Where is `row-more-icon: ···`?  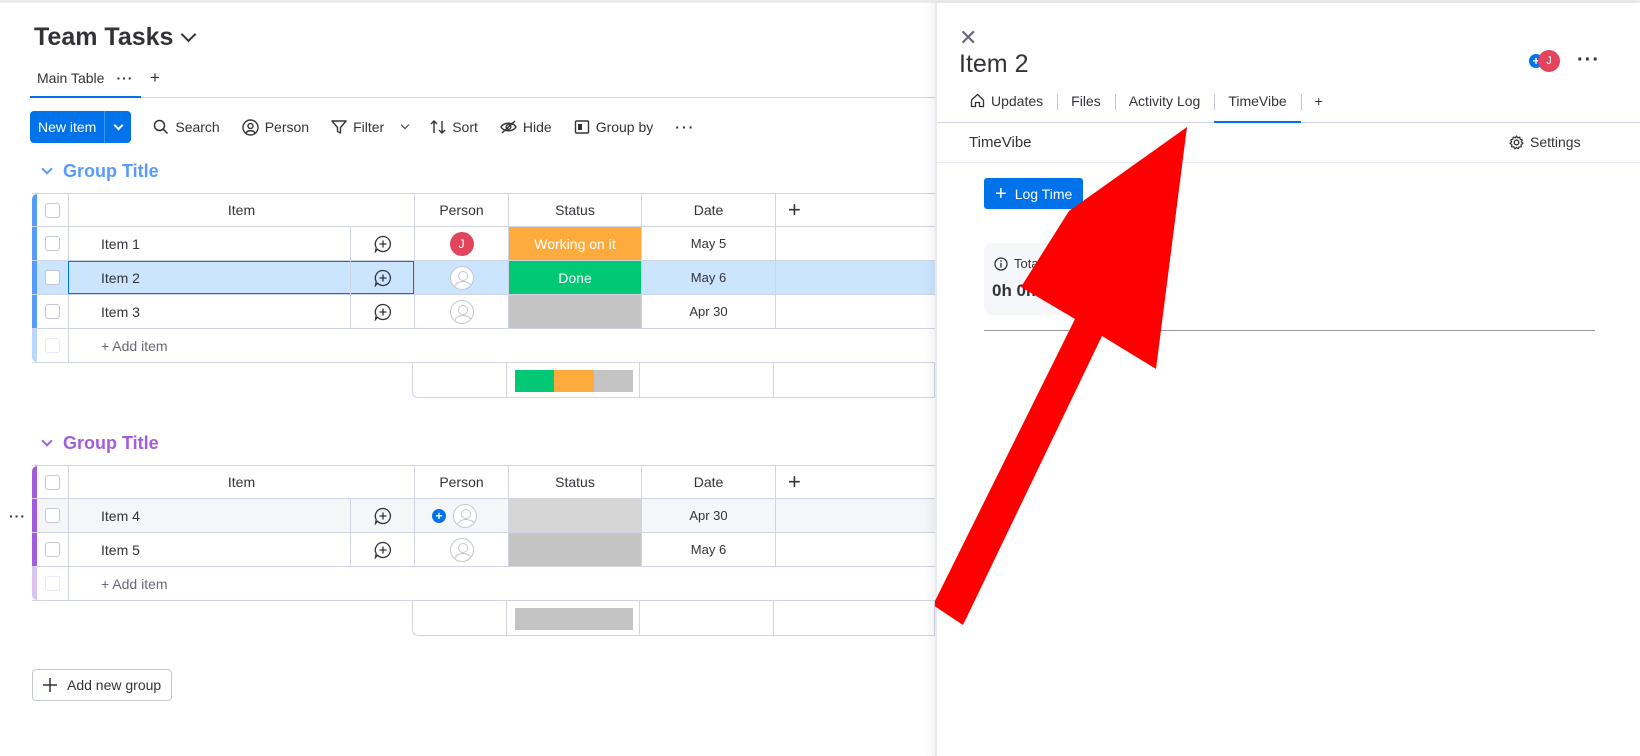
row-more-icon: ··· is located at coordinates (17, 516).